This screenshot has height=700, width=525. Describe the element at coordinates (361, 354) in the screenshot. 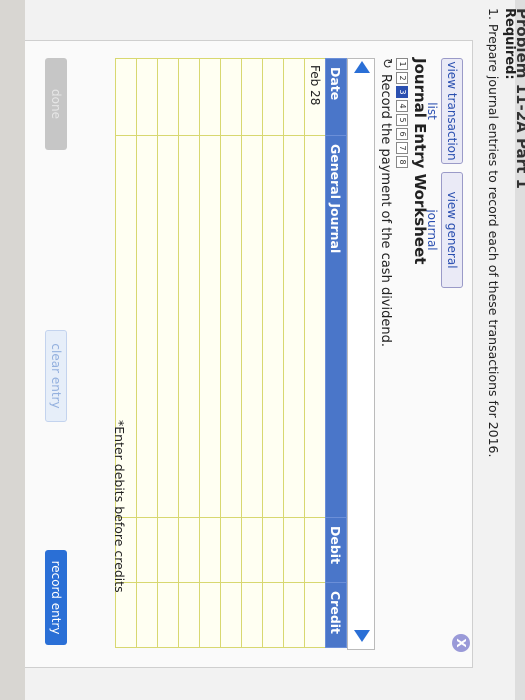

I see `instruction-bar` at that location.